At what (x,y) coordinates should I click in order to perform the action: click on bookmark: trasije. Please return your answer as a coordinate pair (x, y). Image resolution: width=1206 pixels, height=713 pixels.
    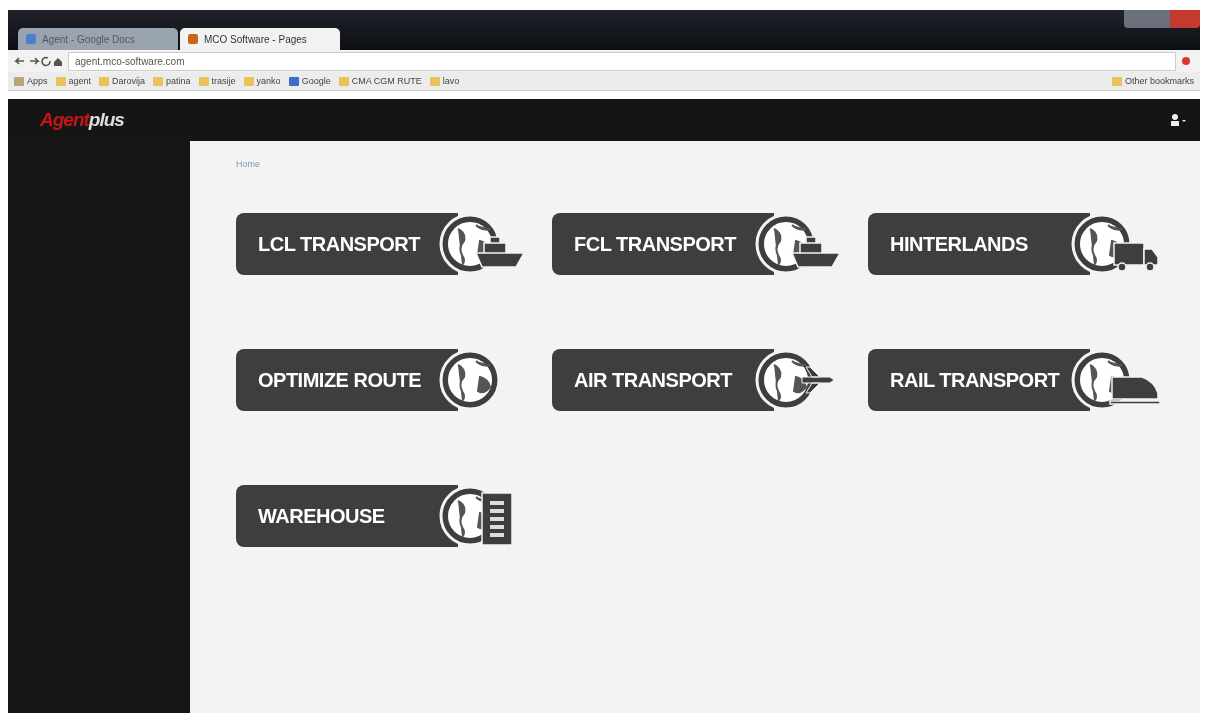
    Looking at the image, I should click on (217, 81).